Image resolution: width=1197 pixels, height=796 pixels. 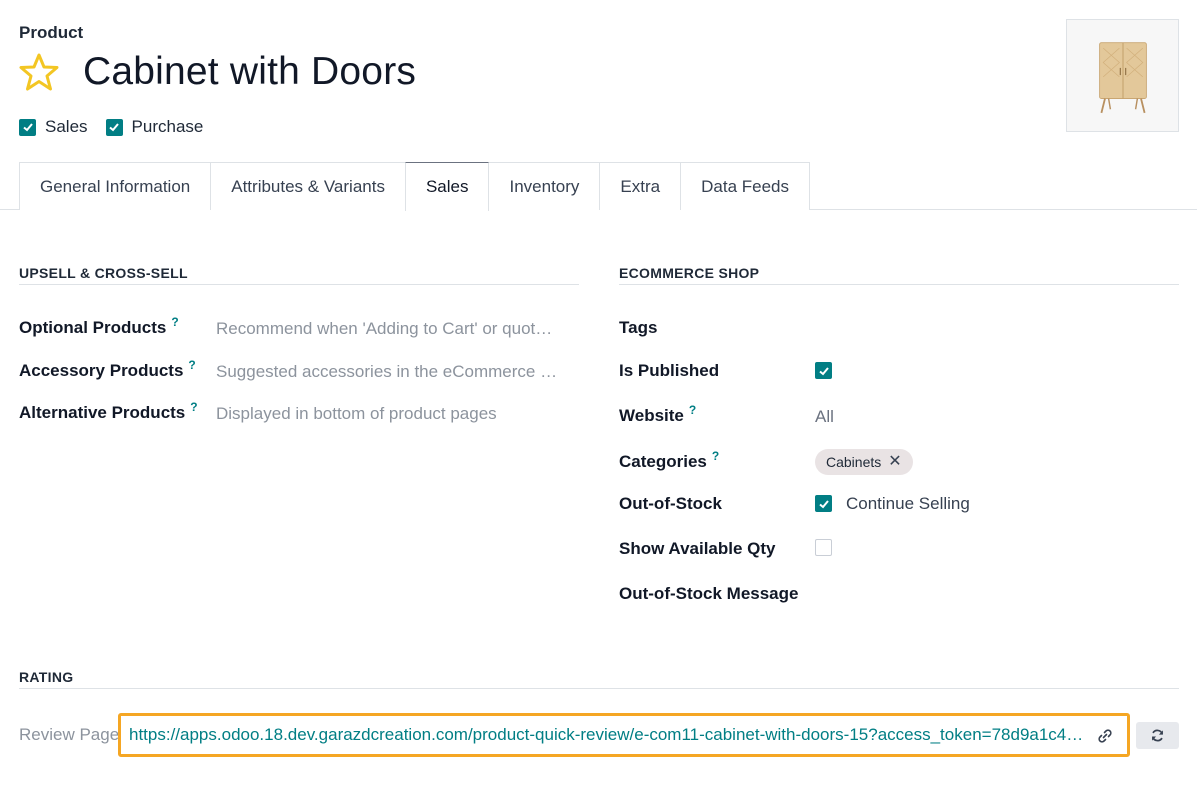 I want to click on accessory-products-label: Accessory Products?, so click(x=107, y=369).